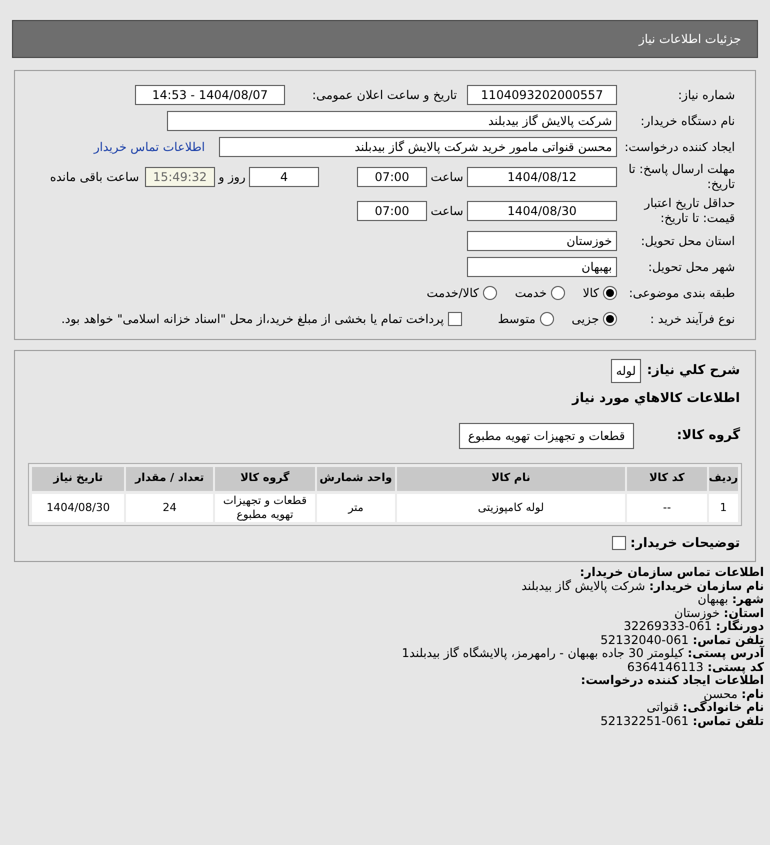 The image size is (770, 845). What do you see at coordinates (691, 267) in the screenshot?
I see `field-label: شهر محل تحویل:` at bounding box center [691, 267].